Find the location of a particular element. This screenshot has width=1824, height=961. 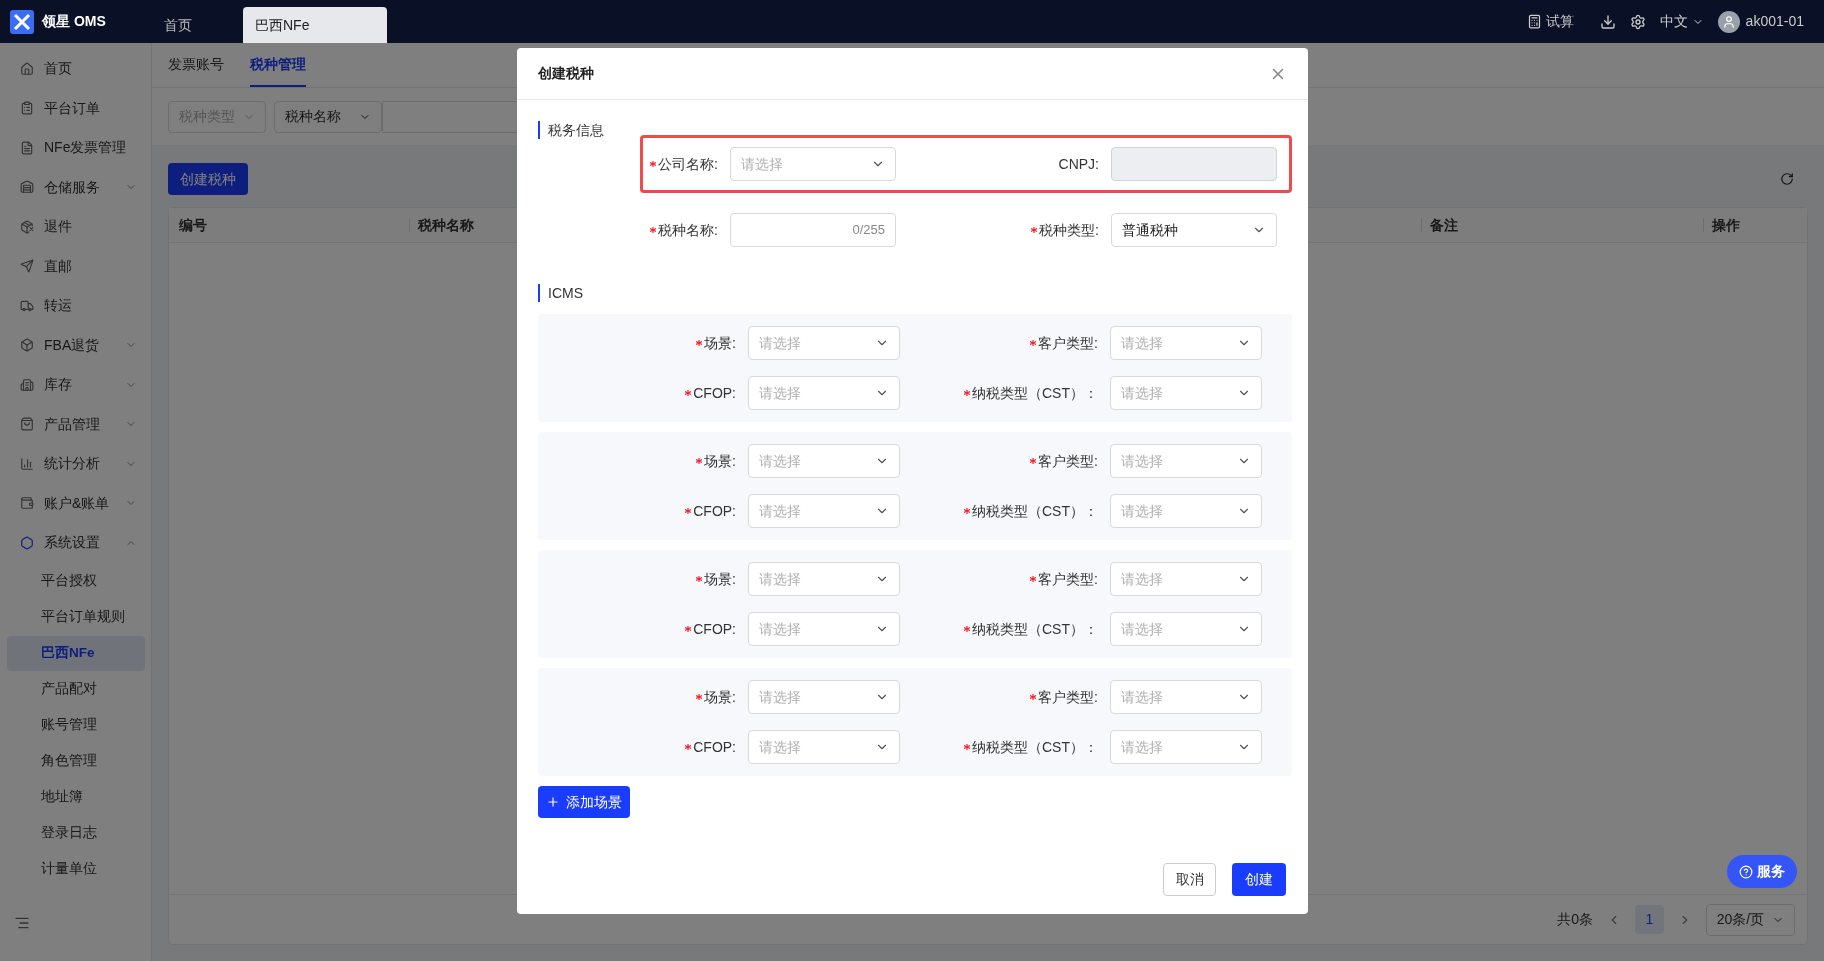

truck-icon is located at coordinates (27, 305).